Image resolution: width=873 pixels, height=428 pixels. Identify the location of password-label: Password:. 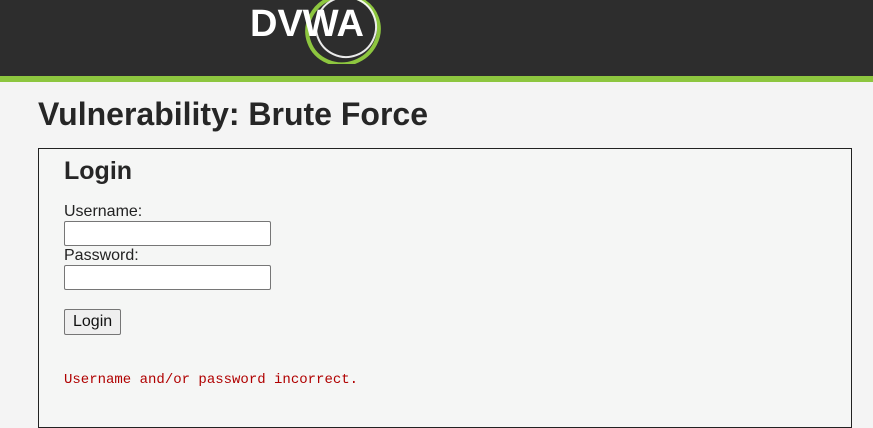
(101, 255).